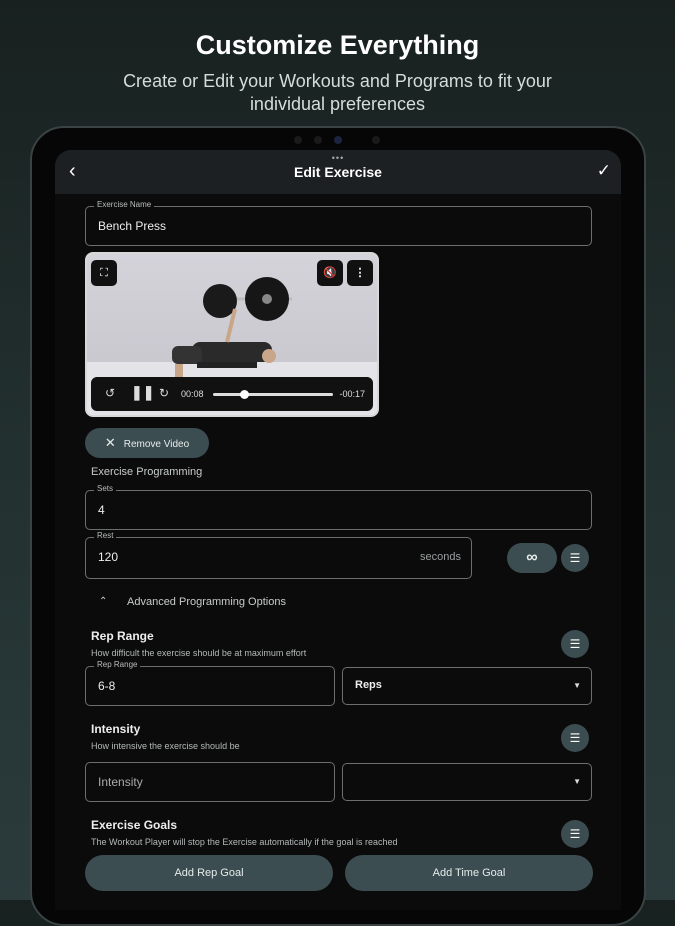 This screenshot has height=926, width=675. What do you see at coordinates (337, 45) in the screenshot?
I see `hero-title: Customize Everything` at bounding box center [337, 45].